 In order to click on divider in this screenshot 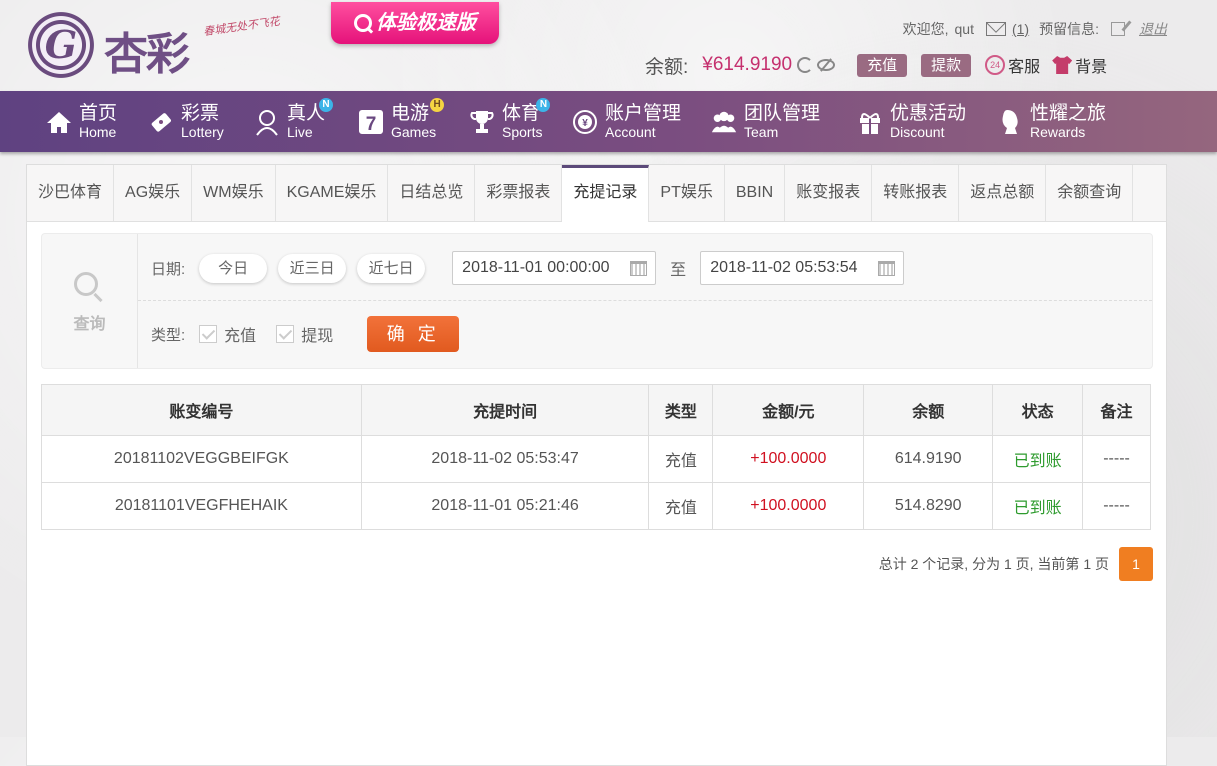, I will do `click(645, 300)`.